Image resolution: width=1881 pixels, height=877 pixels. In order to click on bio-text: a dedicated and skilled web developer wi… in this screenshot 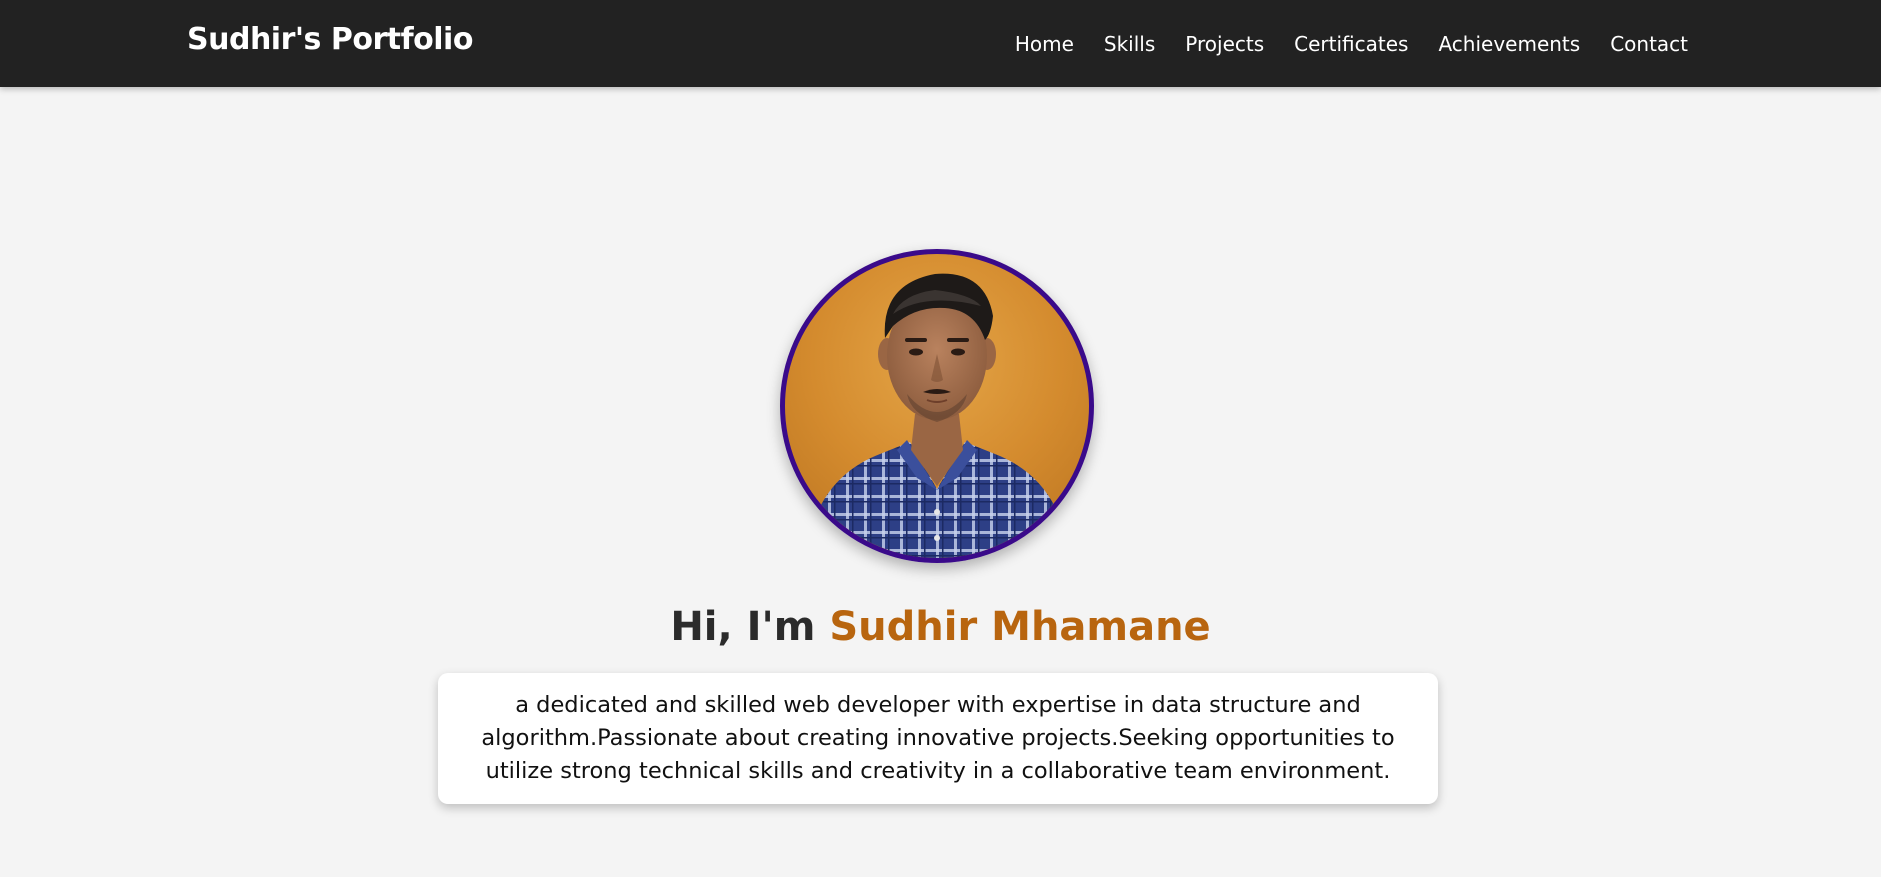, I will do `click(938, 738)`.